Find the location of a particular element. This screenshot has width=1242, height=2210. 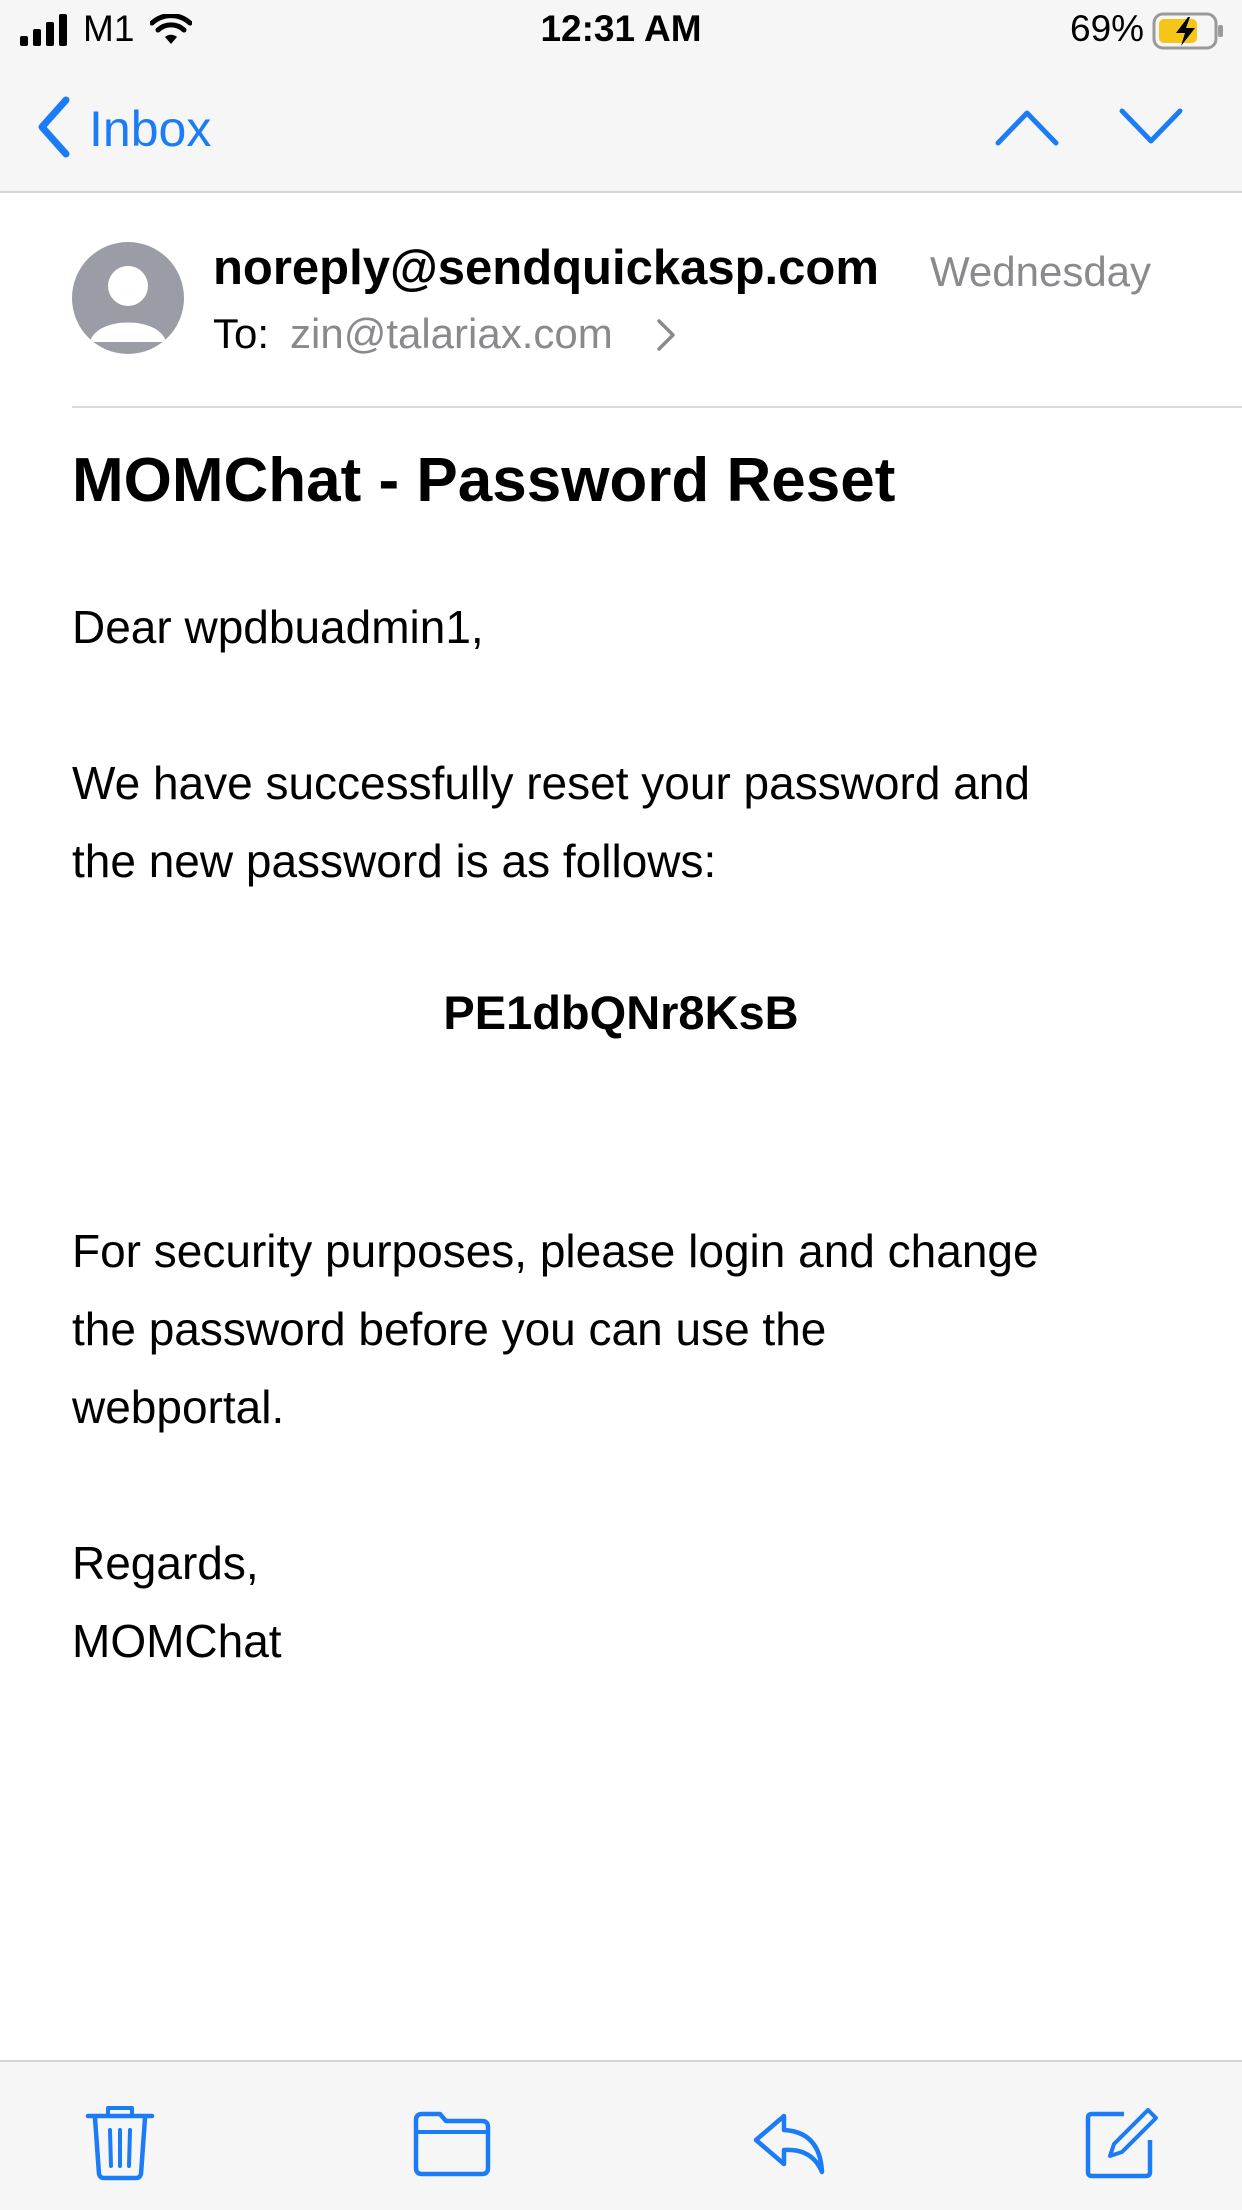

signature: MOMChat is located at coordinates (177, 1641).